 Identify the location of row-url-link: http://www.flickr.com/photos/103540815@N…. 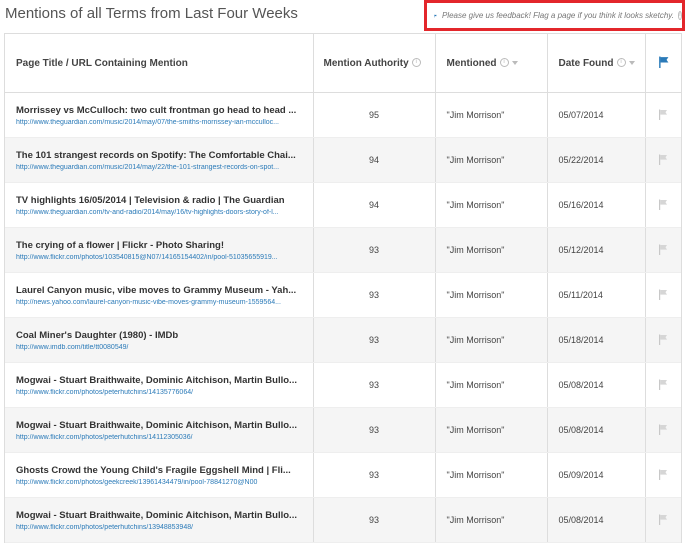
(159, 257).